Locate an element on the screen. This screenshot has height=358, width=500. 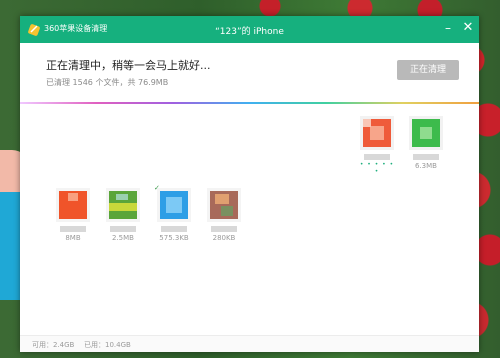
title-bar: 360苹果设备清理 “123”的 iPhone – ✕ is located at coordinates (249, 29).